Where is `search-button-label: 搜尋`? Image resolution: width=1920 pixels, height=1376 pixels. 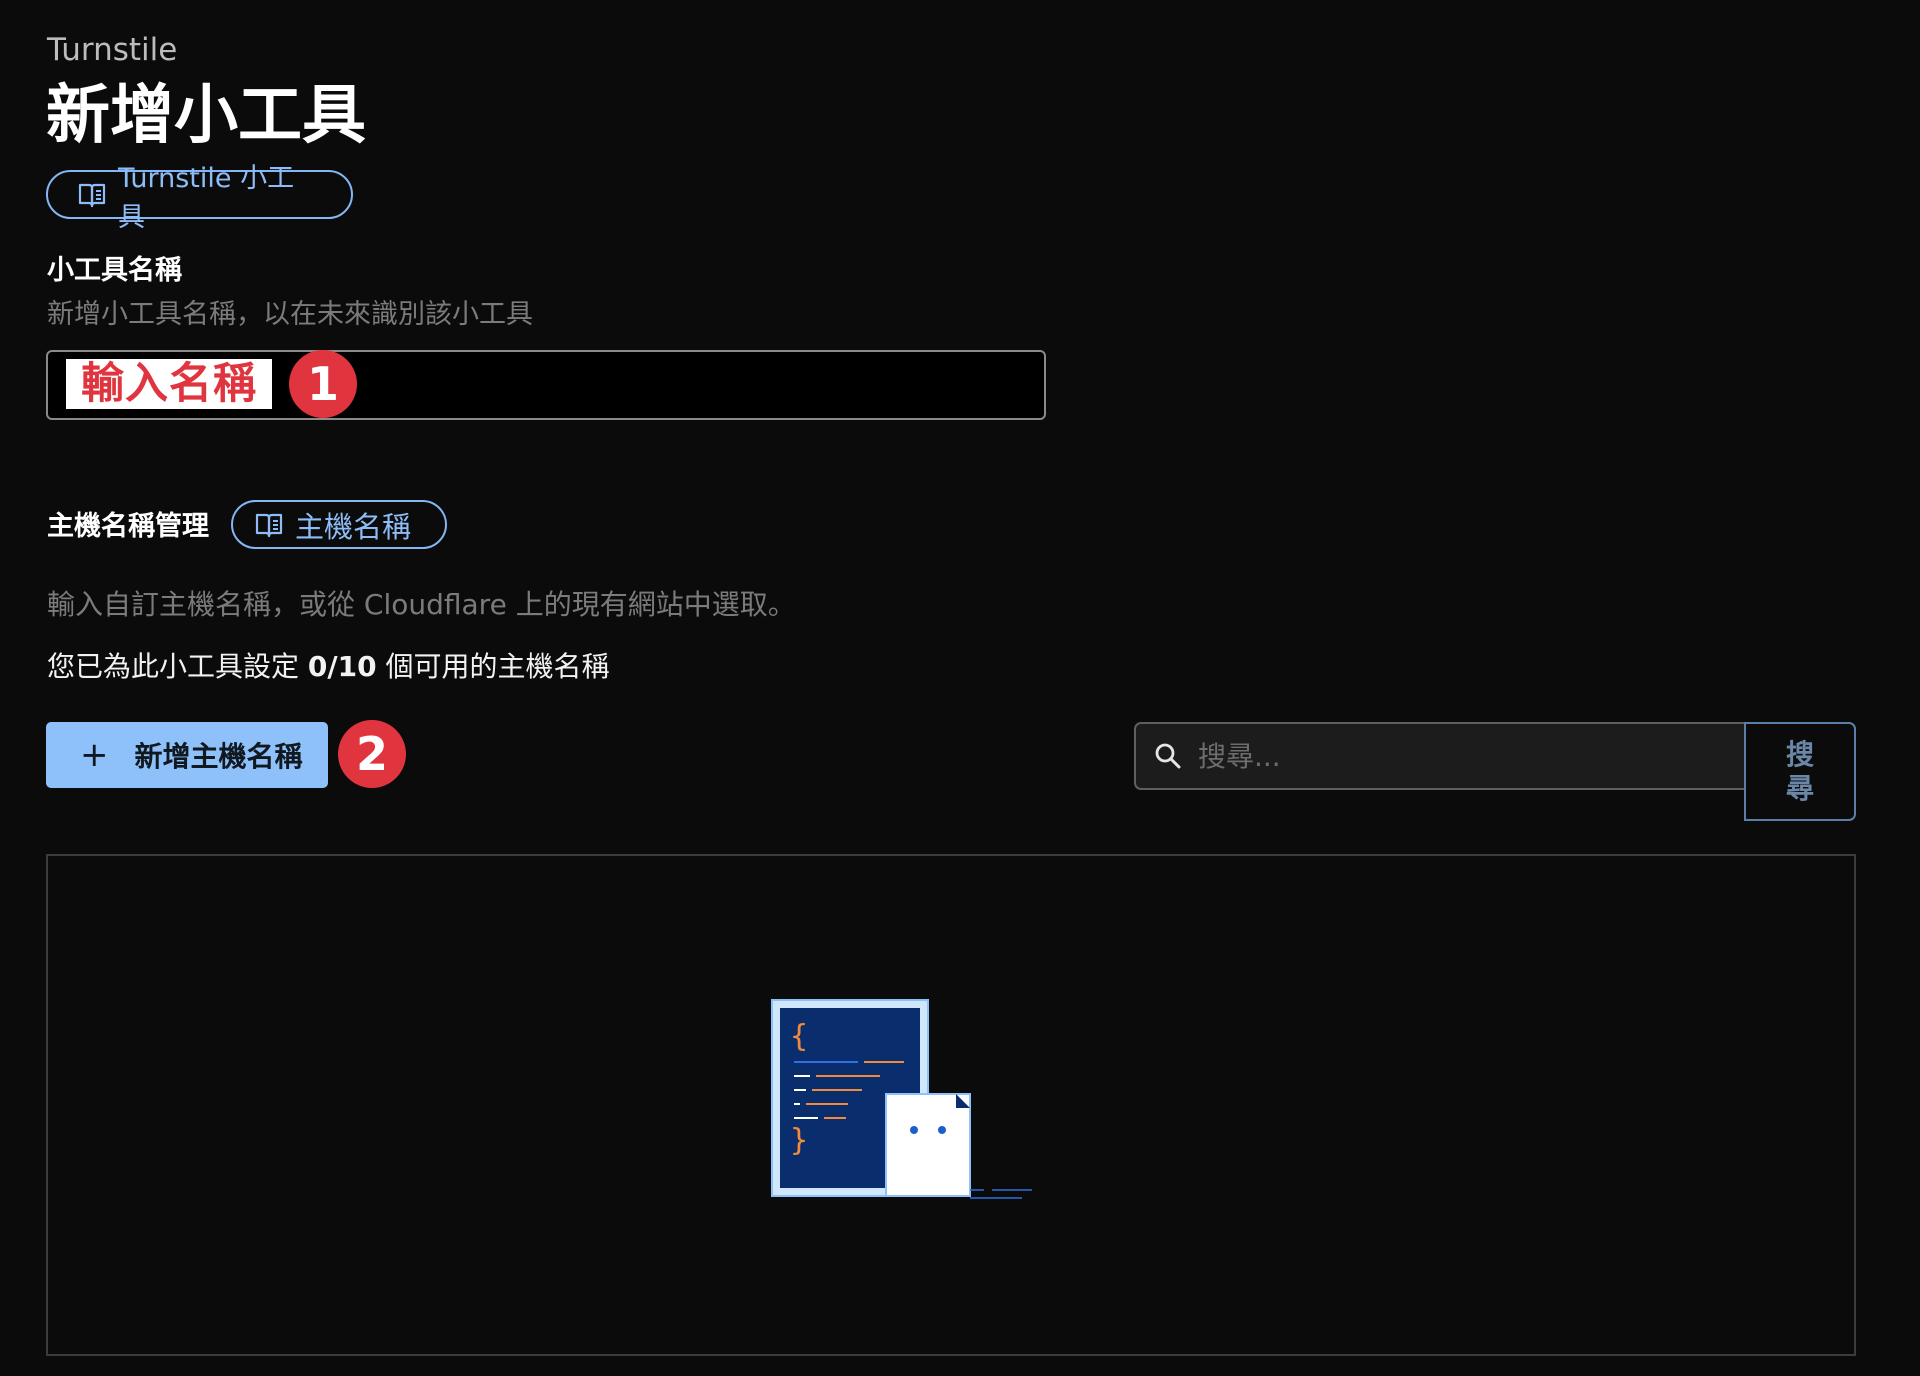 search-button-label: 搜尋 is located at coordinates (1799, 771).